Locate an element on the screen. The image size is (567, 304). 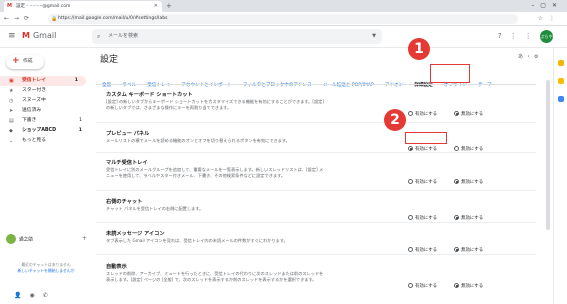
compose-label: 作成 is located at coordinates (28, 61).